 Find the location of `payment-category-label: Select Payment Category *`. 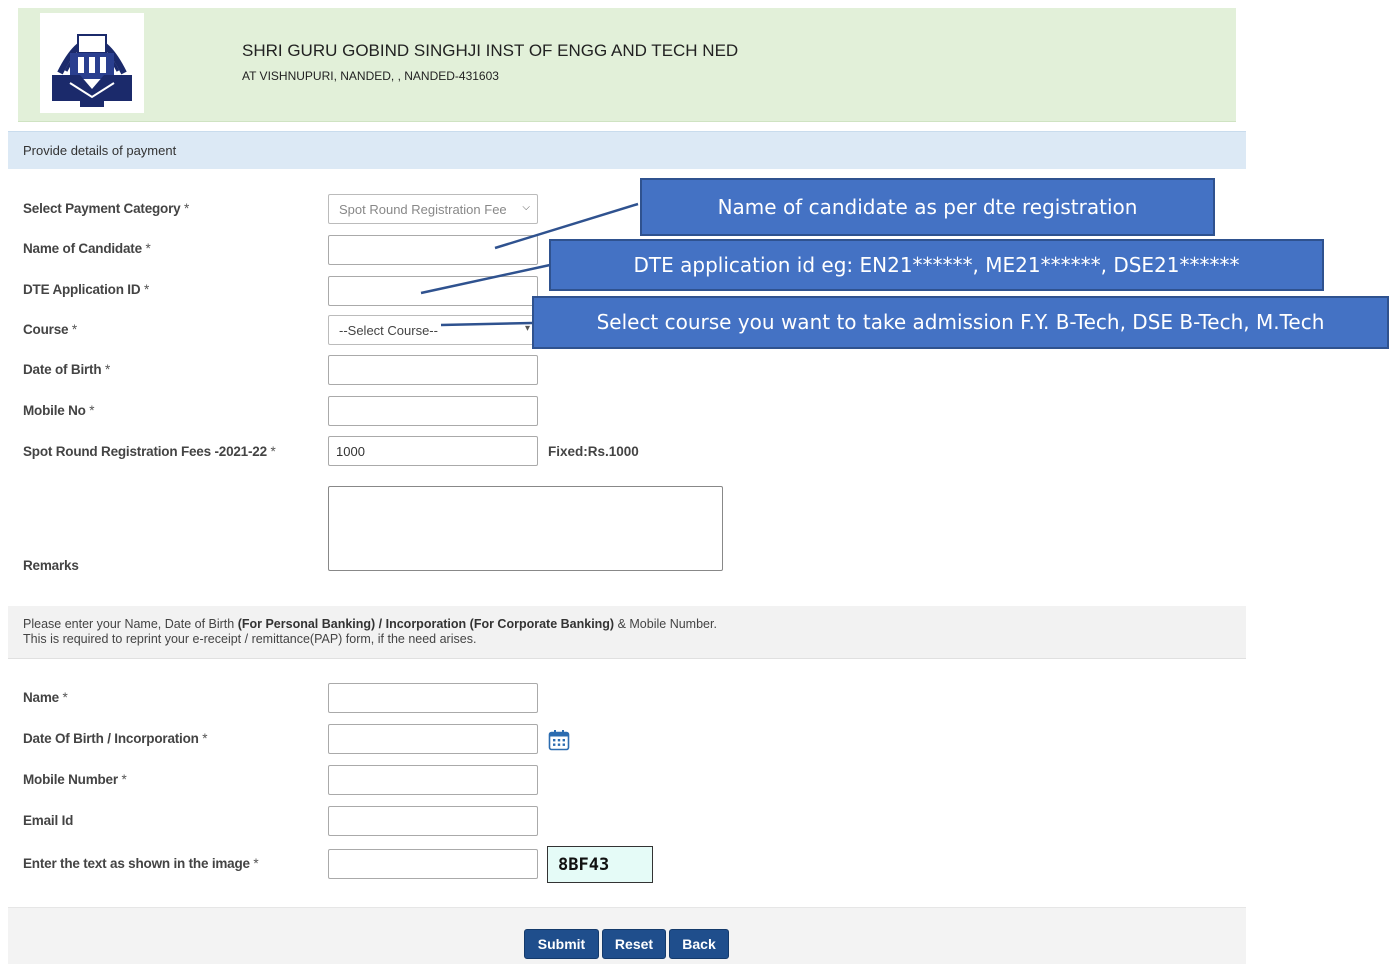

payment-category-label: Select Payment Category * is located at coordinates (106, 208).